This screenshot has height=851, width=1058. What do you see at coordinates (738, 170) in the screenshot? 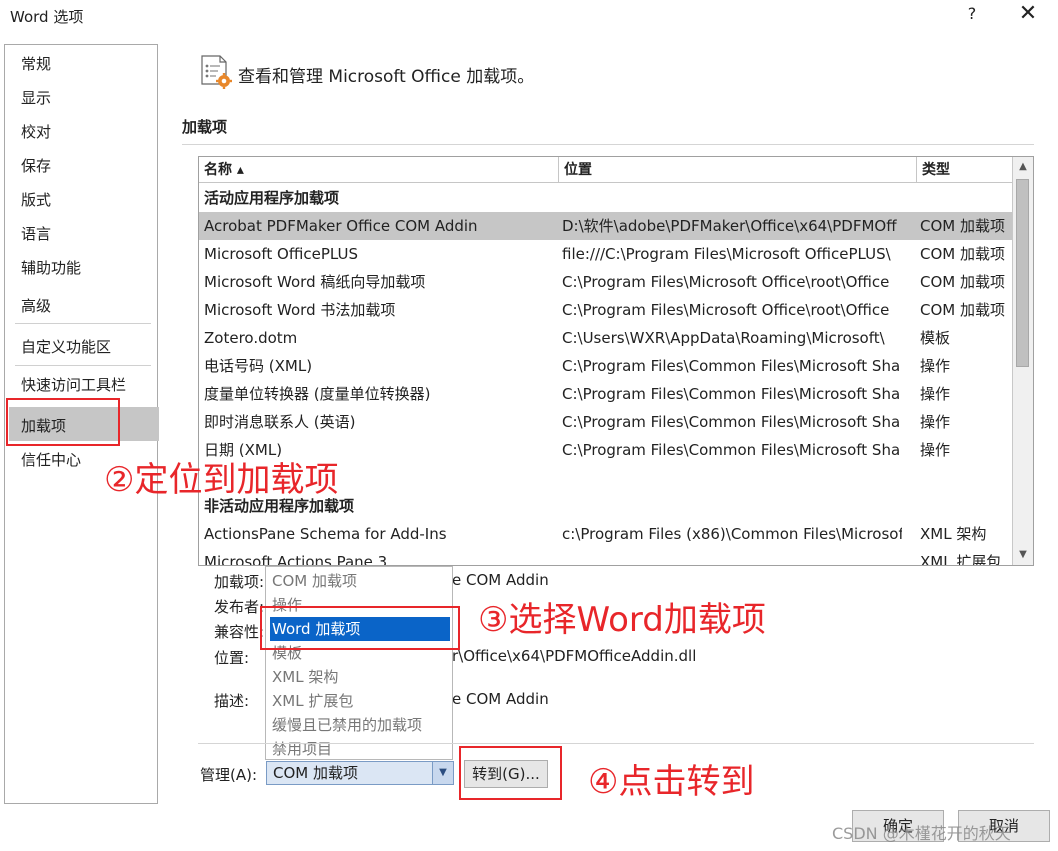
I see `column-header-location: 位置` at bounding box center [738, 170].